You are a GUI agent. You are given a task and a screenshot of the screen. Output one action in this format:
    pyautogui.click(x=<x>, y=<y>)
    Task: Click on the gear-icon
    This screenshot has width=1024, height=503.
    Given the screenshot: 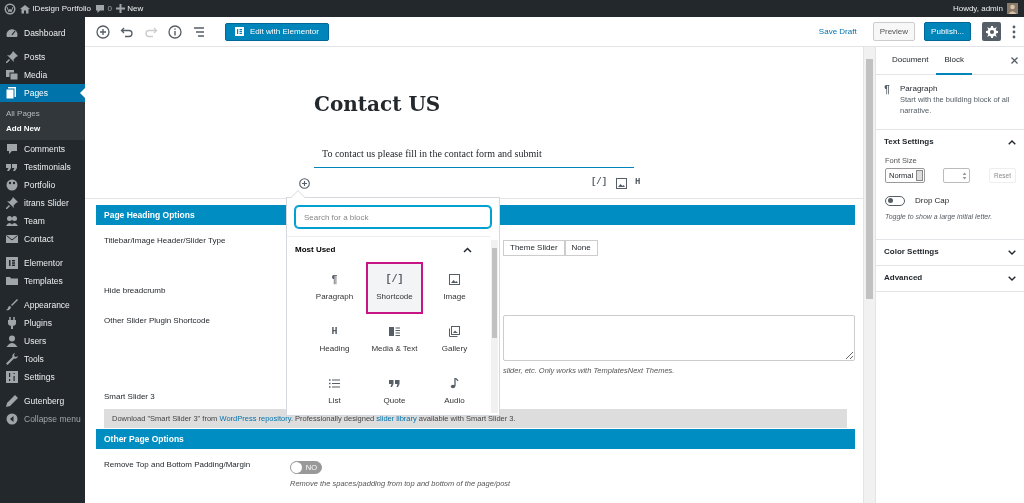 What is the action you would take?
    pyautogui.click(x=991, y=31)
    